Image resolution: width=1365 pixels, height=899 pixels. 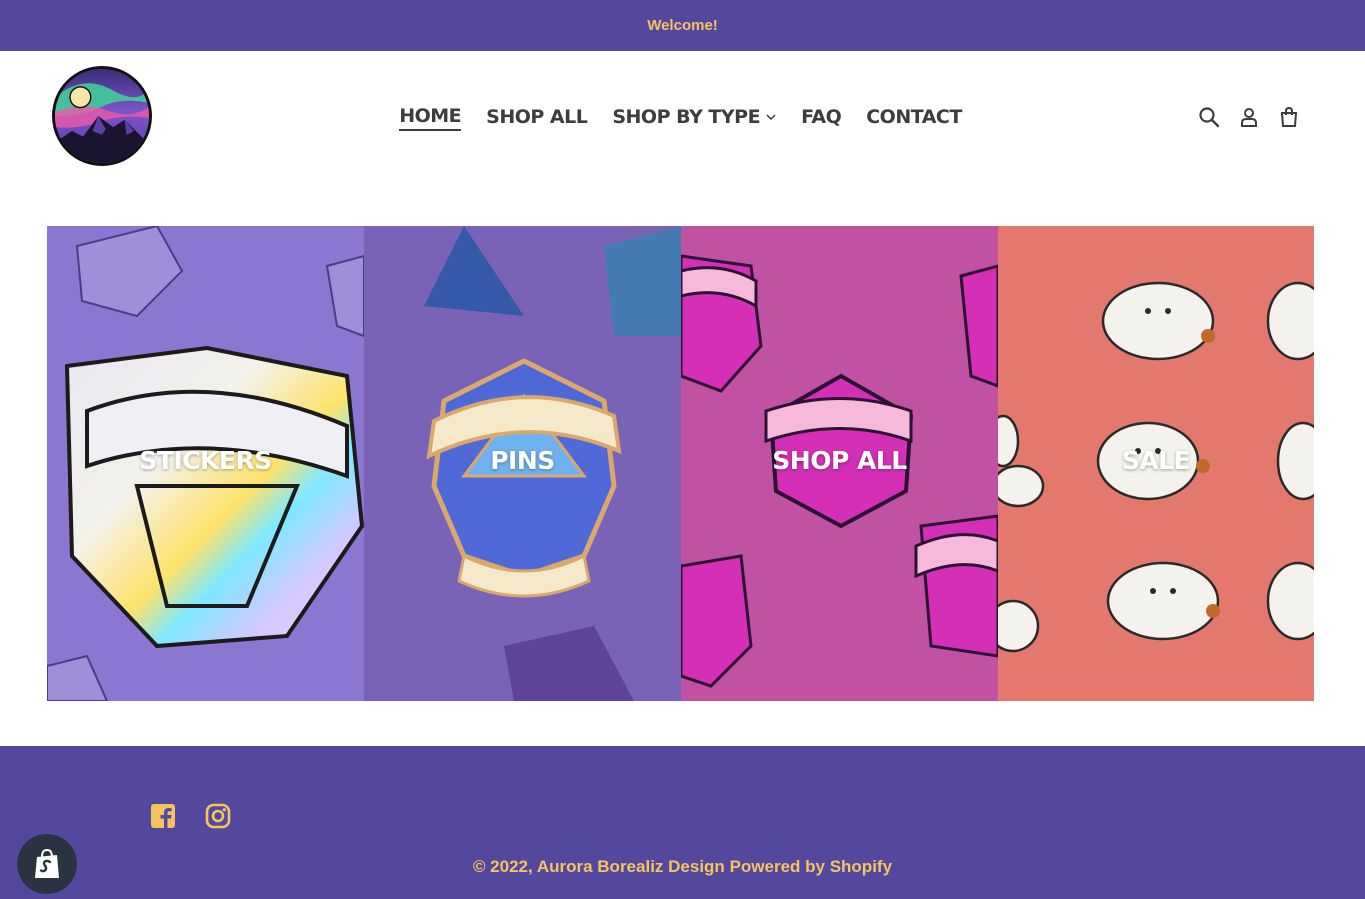 I want to click on shopify-bag-icon, so click(x=47, y=863).